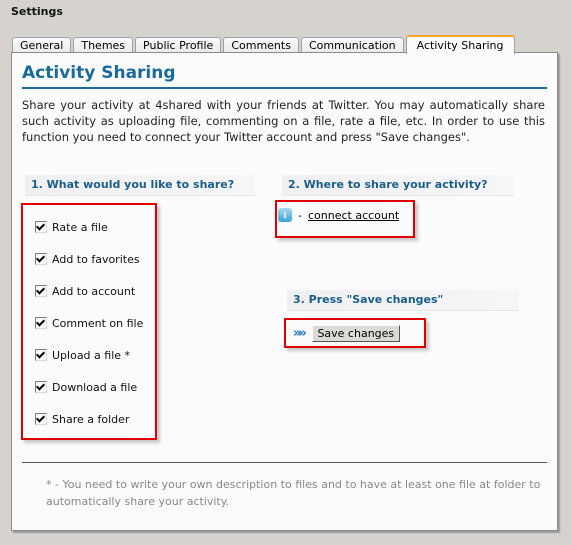  I want to click on connect-account-link: connect account, so click(353, 215).